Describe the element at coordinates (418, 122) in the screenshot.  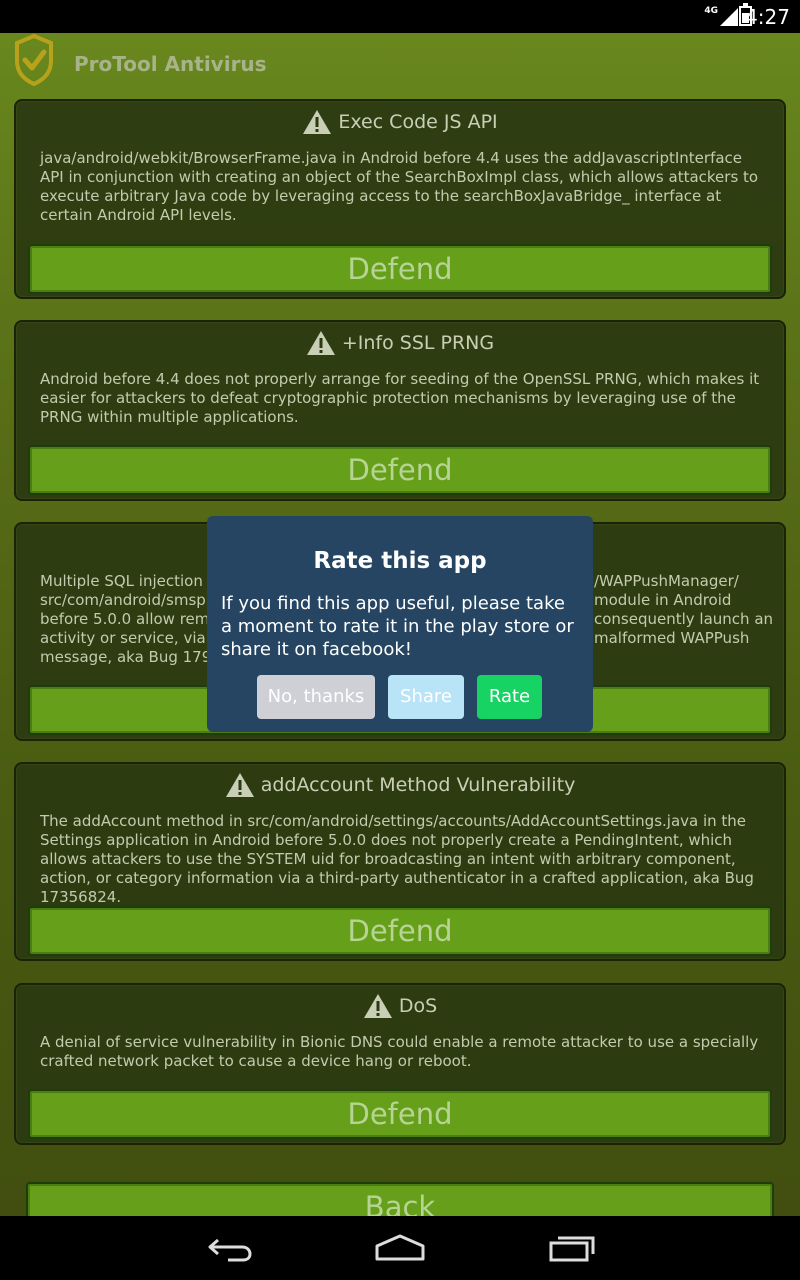
I see `card-title: Exec Code JS API` at that location.